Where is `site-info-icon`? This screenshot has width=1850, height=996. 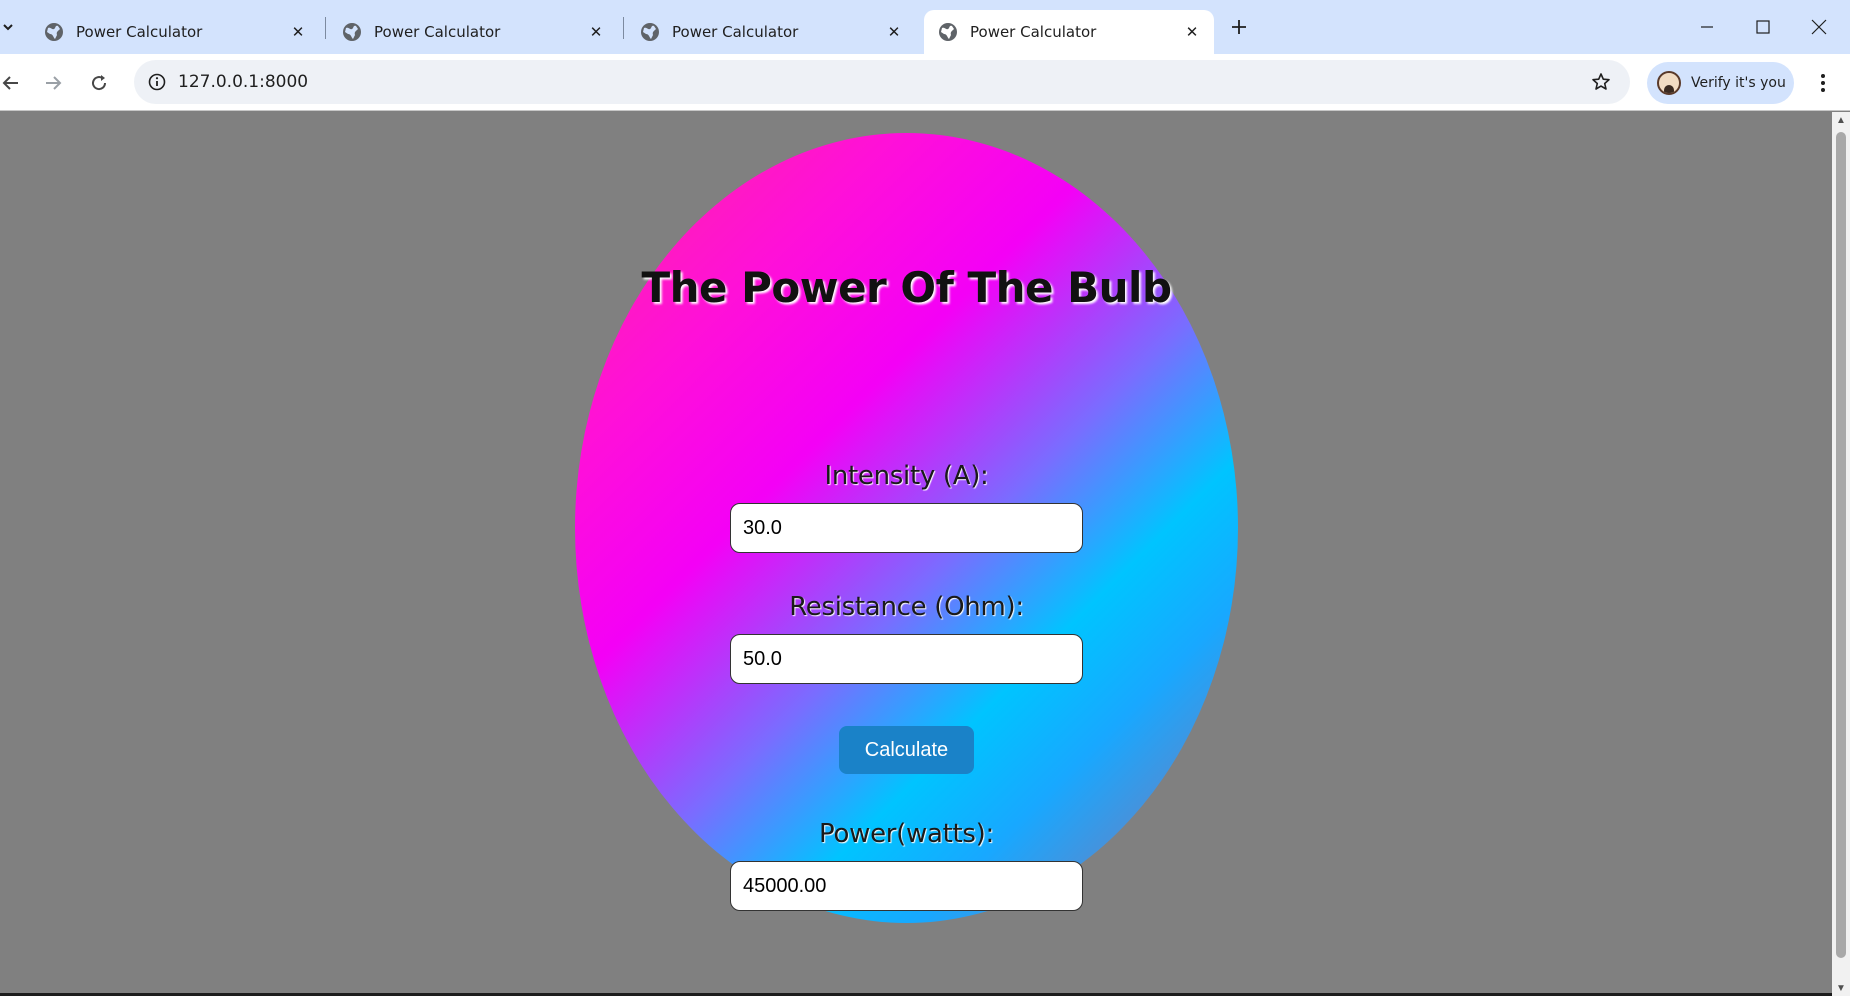 site-info-icon is located at coordinates (157, 82).